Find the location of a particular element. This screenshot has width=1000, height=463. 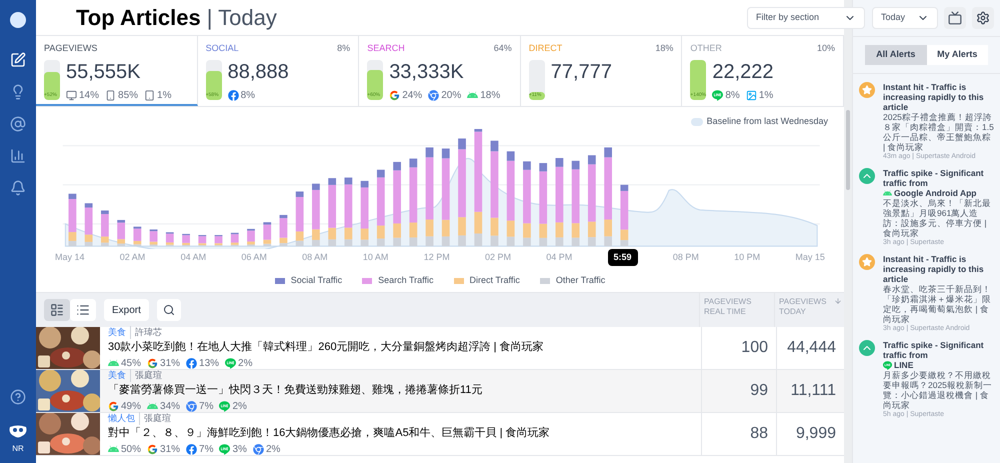

user-initials: NR is located at coordinates (18, 449).